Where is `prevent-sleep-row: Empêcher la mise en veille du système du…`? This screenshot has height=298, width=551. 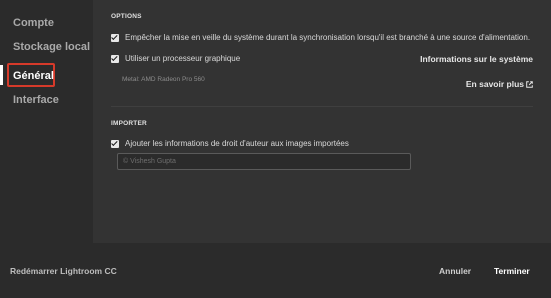
prevent-sleep-row: Empêcher la mise en veille du système du… is located at coordinates (320, 37).